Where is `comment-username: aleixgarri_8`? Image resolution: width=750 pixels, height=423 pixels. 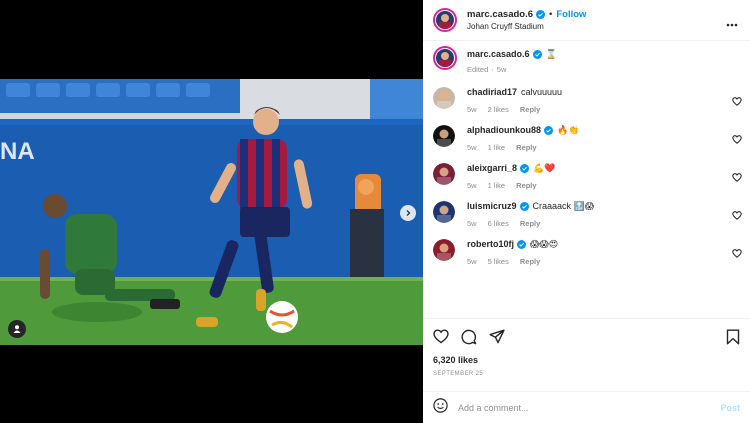 comment-username: aleixgarri_8 is located at coordinates (492, 168).